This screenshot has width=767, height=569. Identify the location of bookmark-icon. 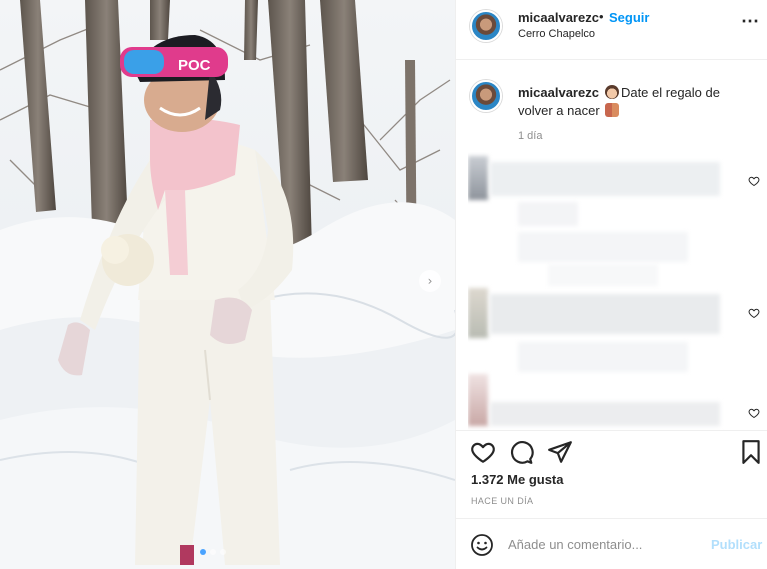
(751, 452).